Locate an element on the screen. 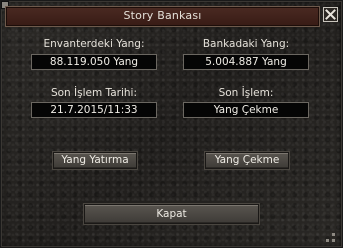 This screenshot has height=248, width=343. inventory-yang-value: 88.119.050 Yang is located at coordinates (94, 62).